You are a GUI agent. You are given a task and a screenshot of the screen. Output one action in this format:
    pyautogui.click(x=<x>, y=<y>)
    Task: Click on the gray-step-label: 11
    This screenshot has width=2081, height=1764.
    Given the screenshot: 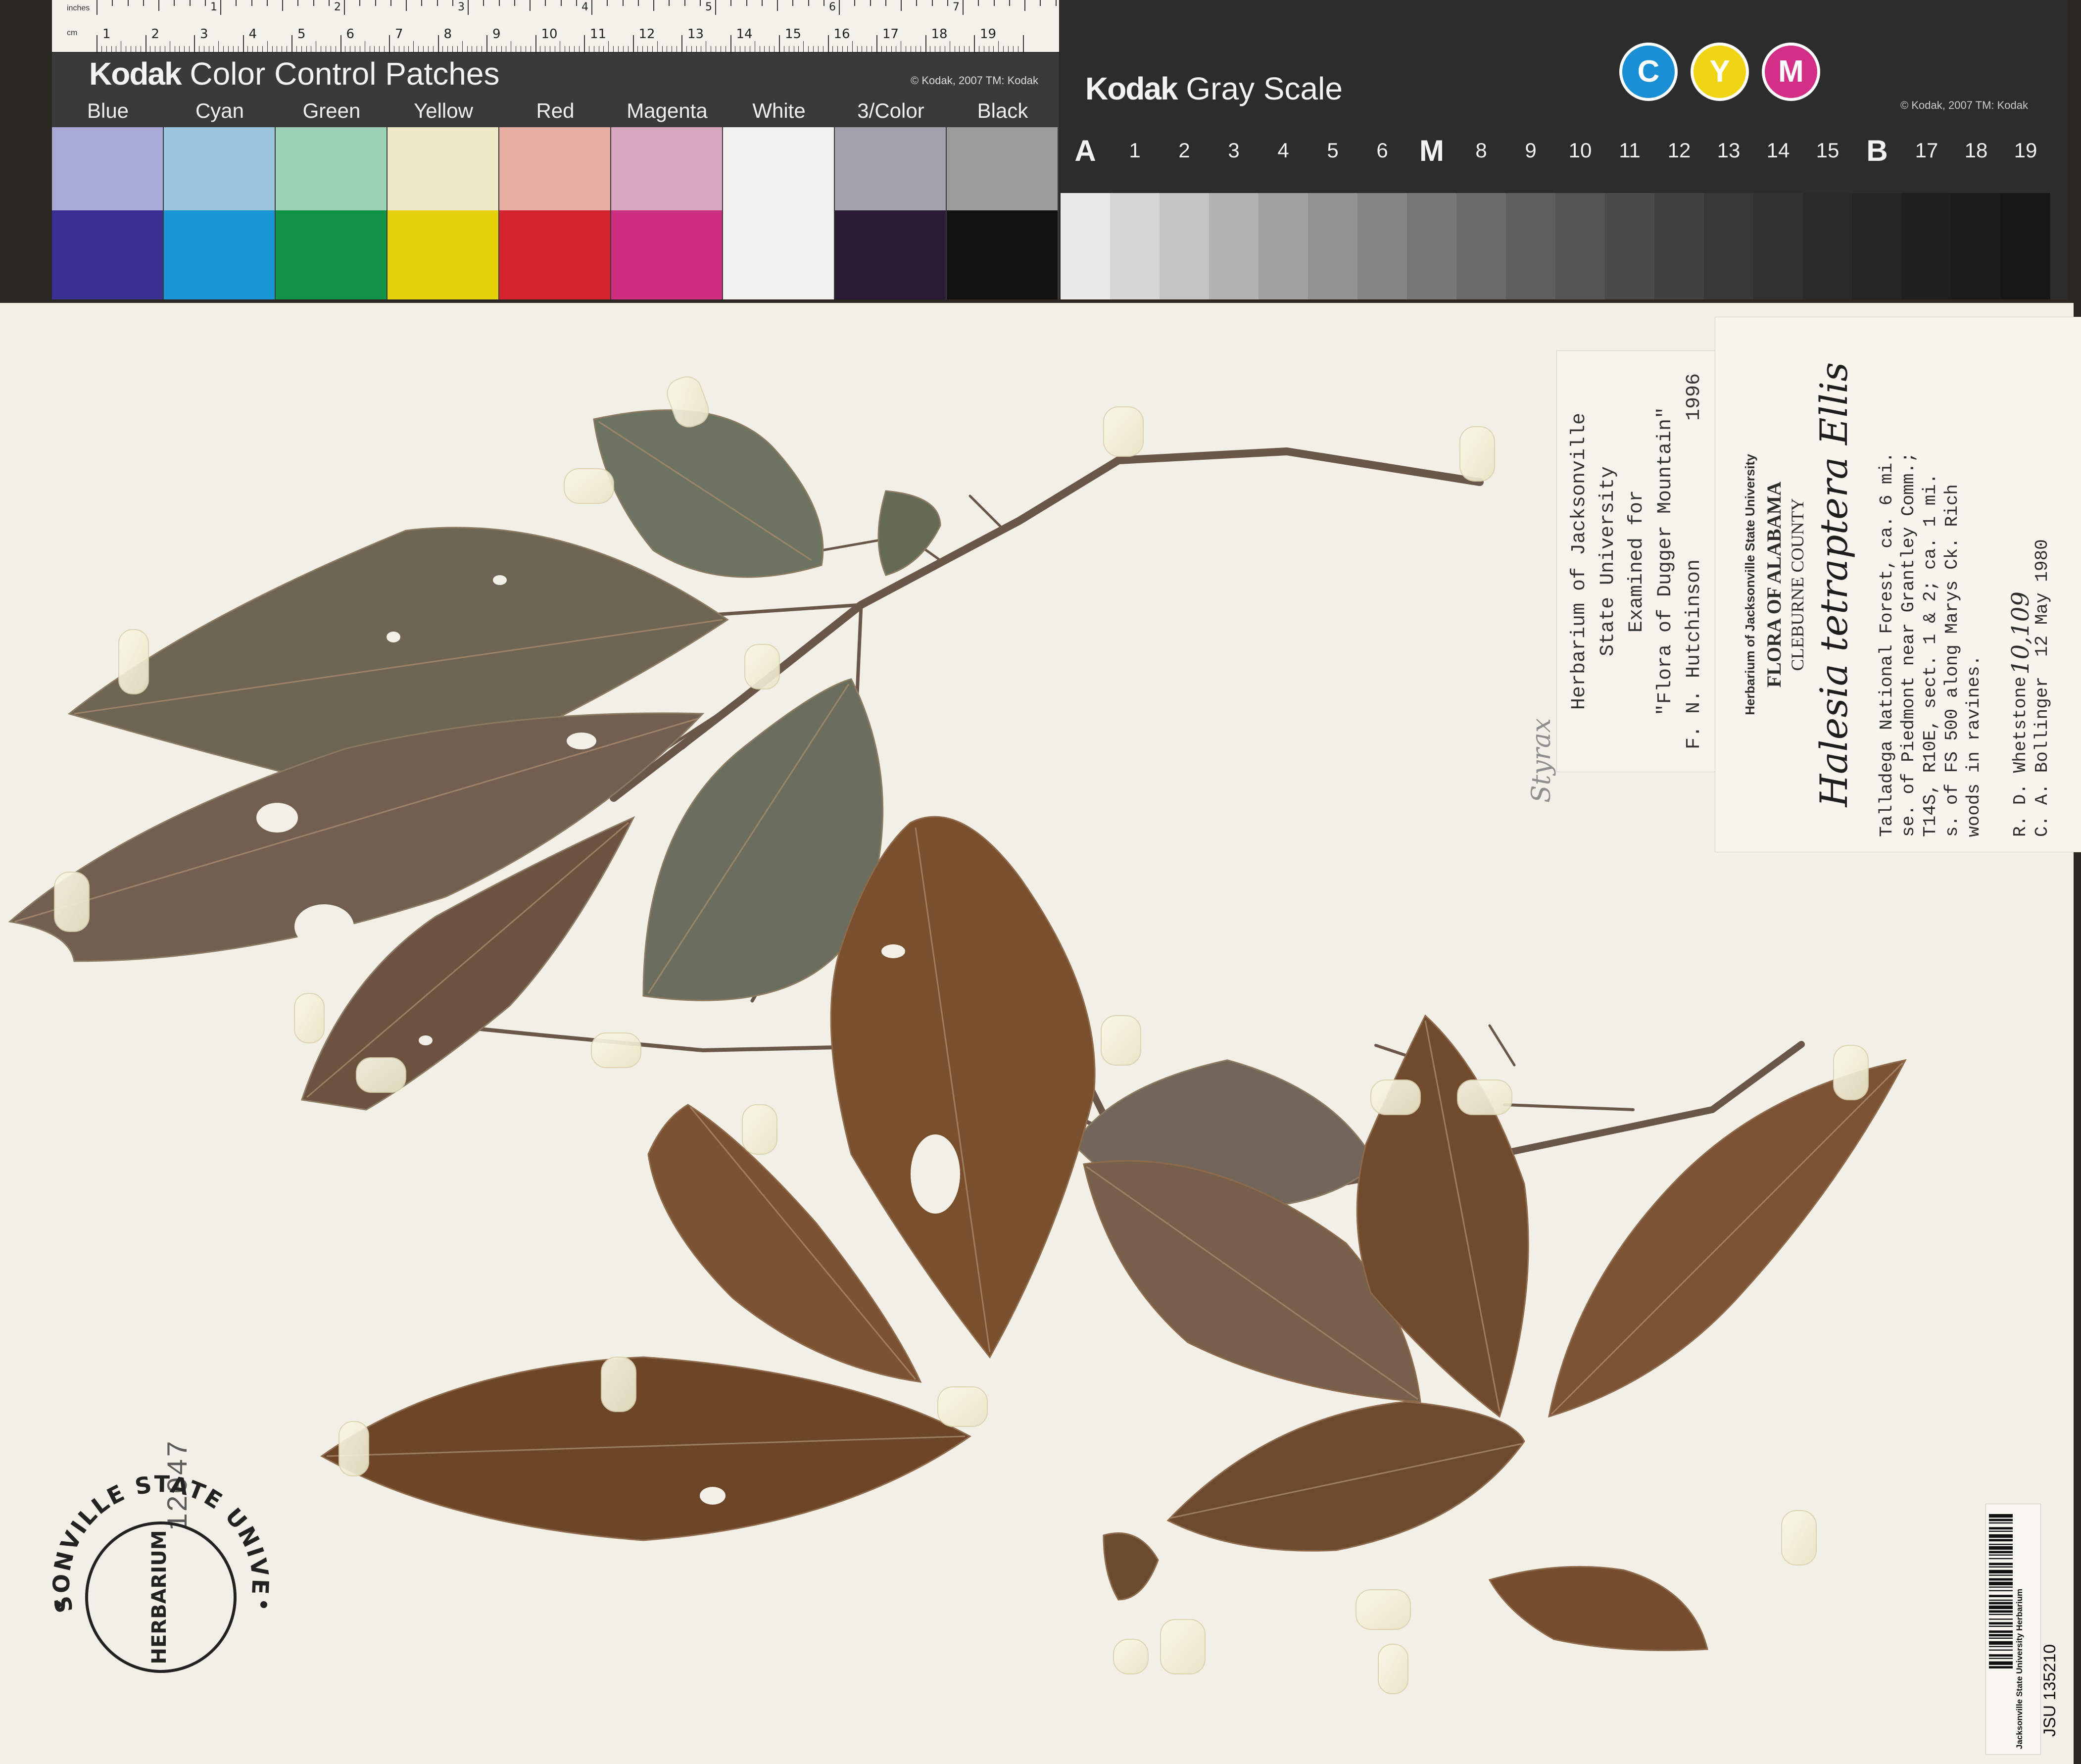 What is the action you would take?
    pyautogui.click(x=1630, y=150)
    